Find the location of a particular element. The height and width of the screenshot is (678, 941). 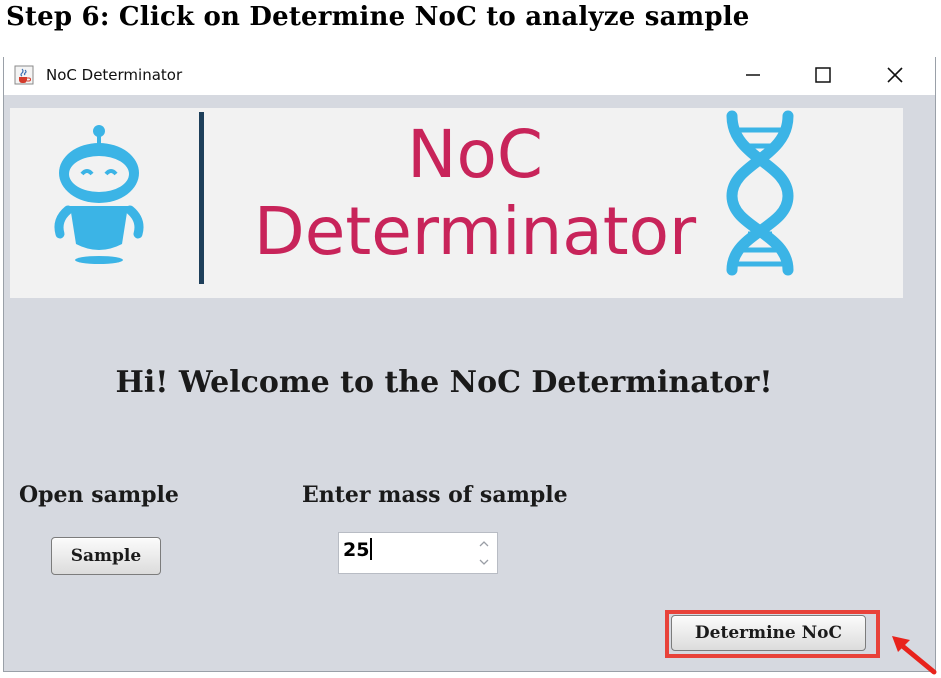

dna-helix-icon is located at coordinates (760, 193).